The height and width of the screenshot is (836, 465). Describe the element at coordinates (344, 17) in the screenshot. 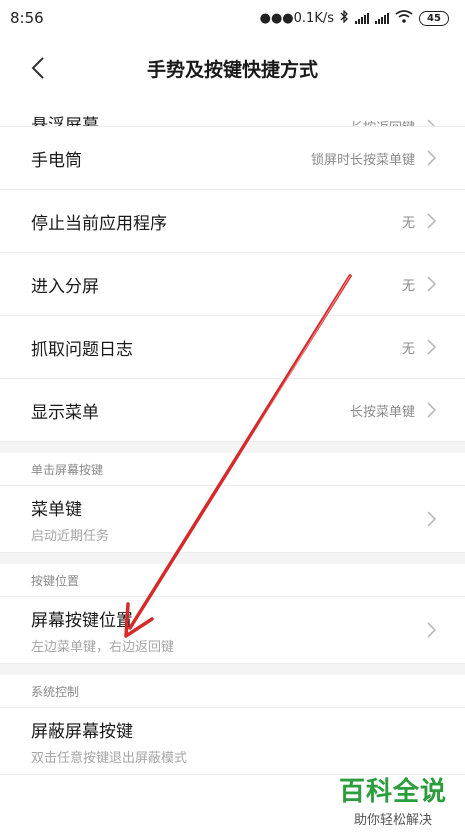

I see `bluetooth-icon` at that location.